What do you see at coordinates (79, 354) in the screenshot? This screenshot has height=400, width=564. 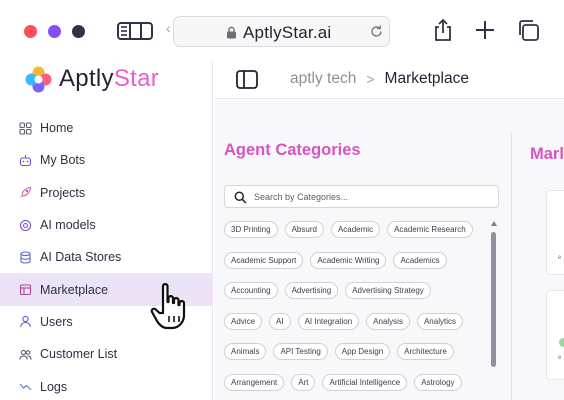 I see `sidebar-item-label: Customer List` at bounding box center [79, 354].